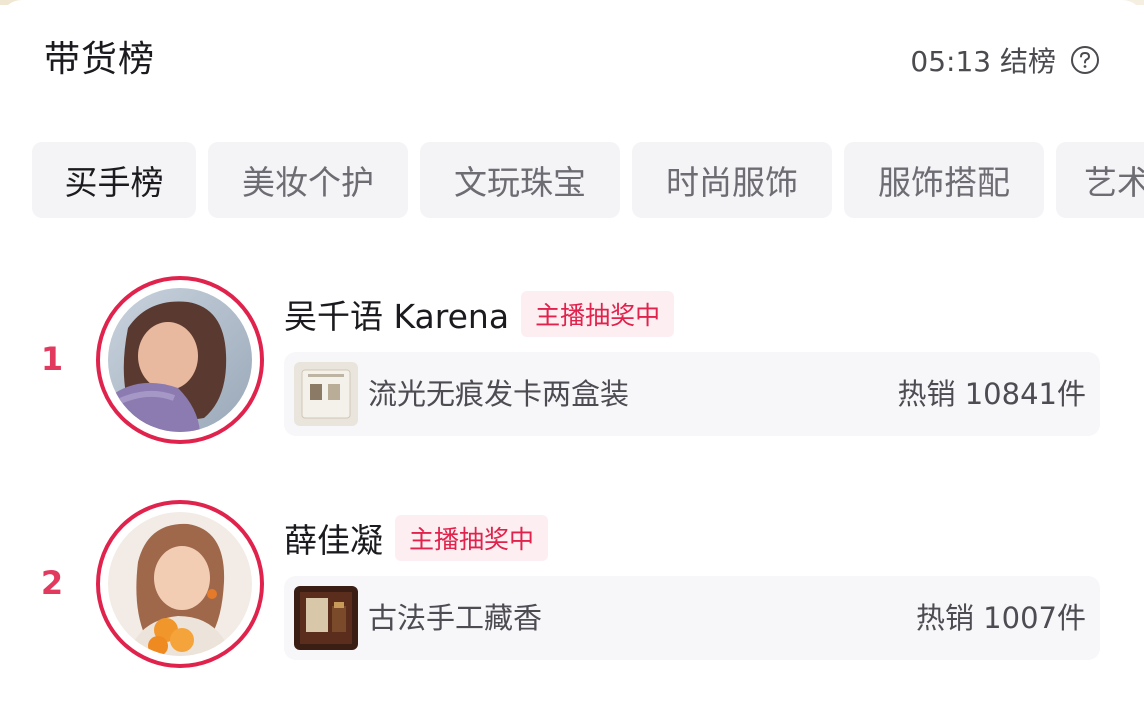 The width and height of the screenshot is (1144, 704). What do you see at coordinates (732, 180) in the screenshot?
I see `tab-fashion-apparel: 时尚服饰` at bounding box center [732, 180].